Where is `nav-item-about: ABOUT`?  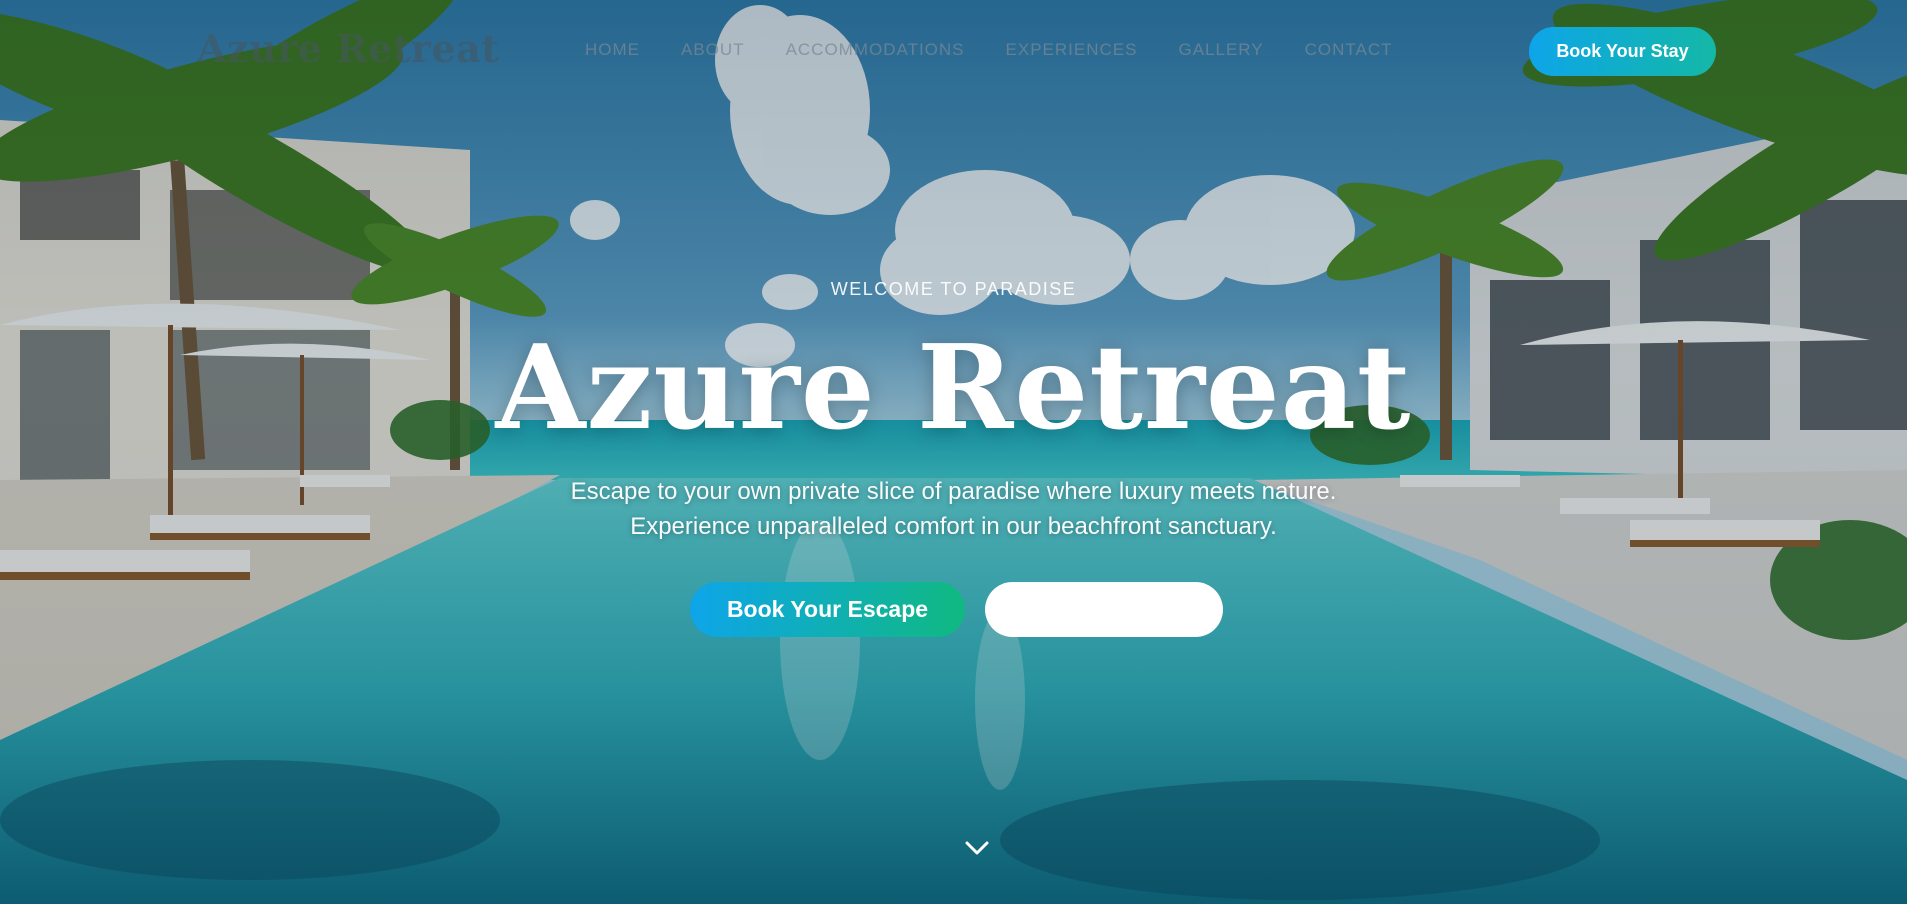 nav-item-about: ABOUT is located at coordinates (713, 50).